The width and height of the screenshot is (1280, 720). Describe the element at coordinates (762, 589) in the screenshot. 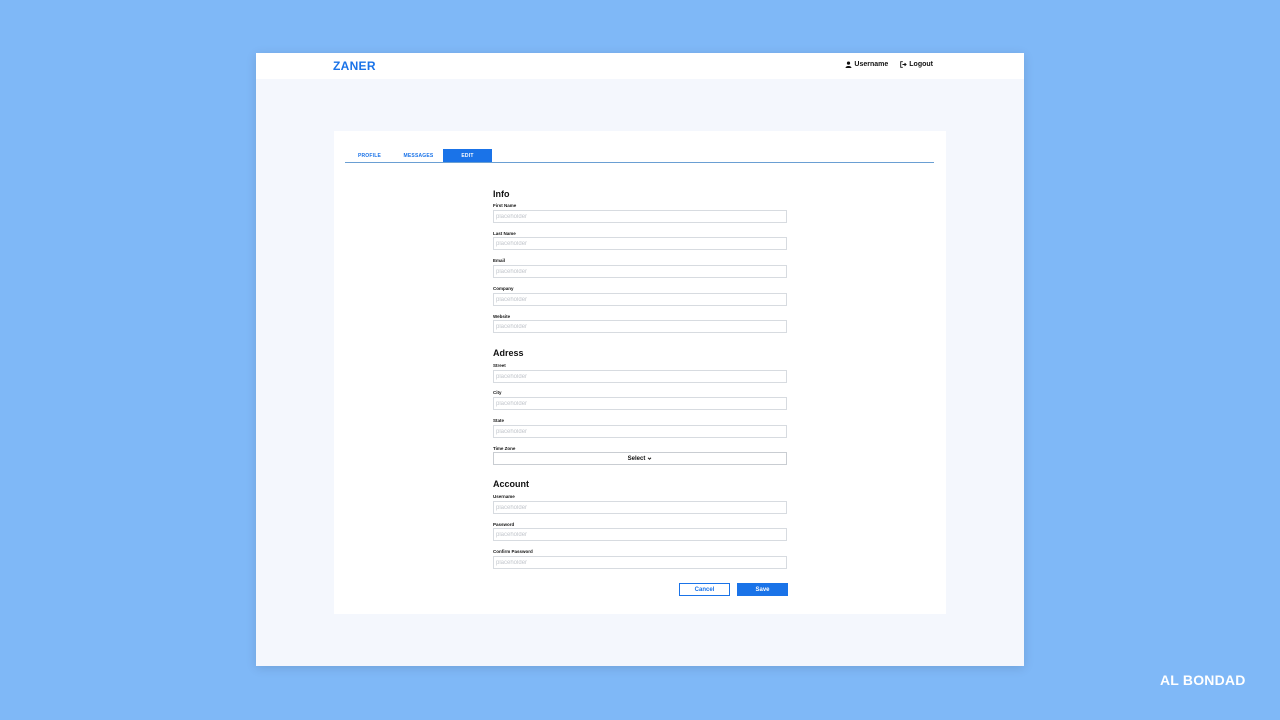

I see `save-button: Save` at that location.